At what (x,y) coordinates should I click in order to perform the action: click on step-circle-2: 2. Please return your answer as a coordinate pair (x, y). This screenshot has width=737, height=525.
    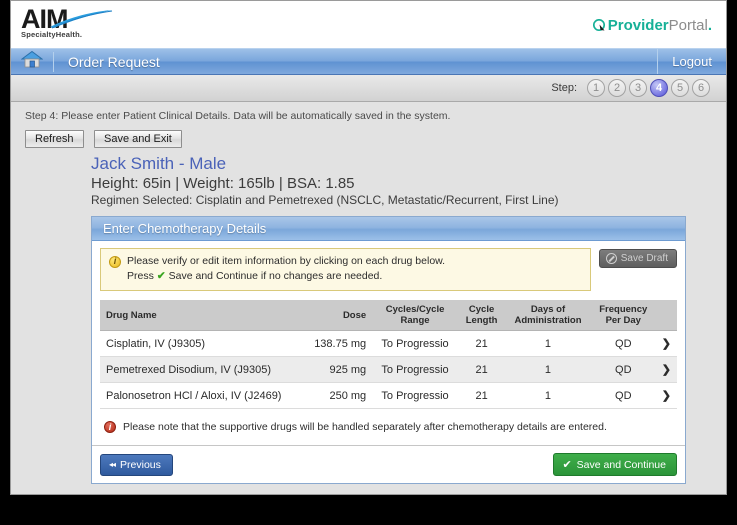
    Looking at the image, I should click on (617, 88).